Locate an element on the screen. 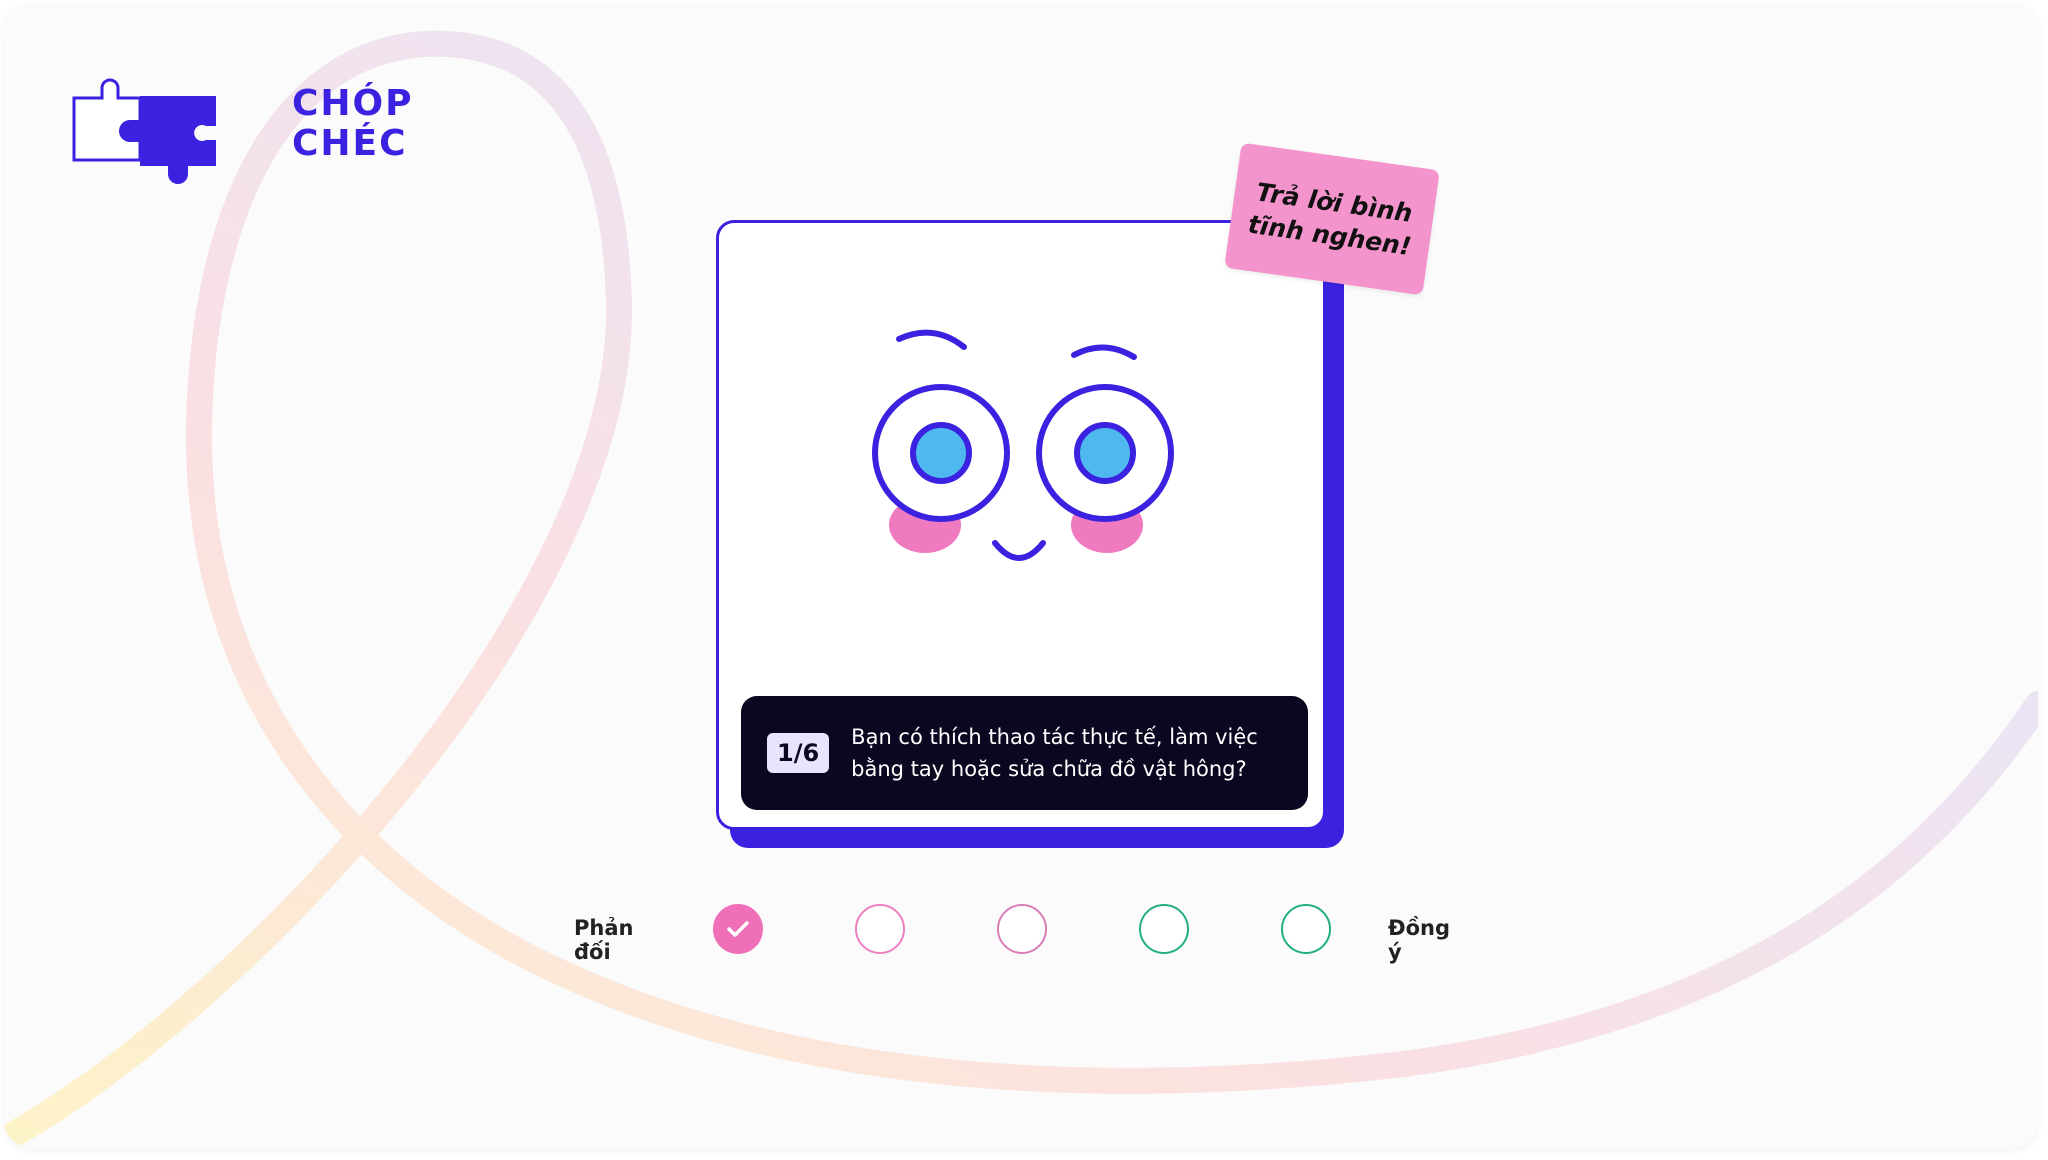  brand-line-1: CHÓP is located at coordinates (353, 103).